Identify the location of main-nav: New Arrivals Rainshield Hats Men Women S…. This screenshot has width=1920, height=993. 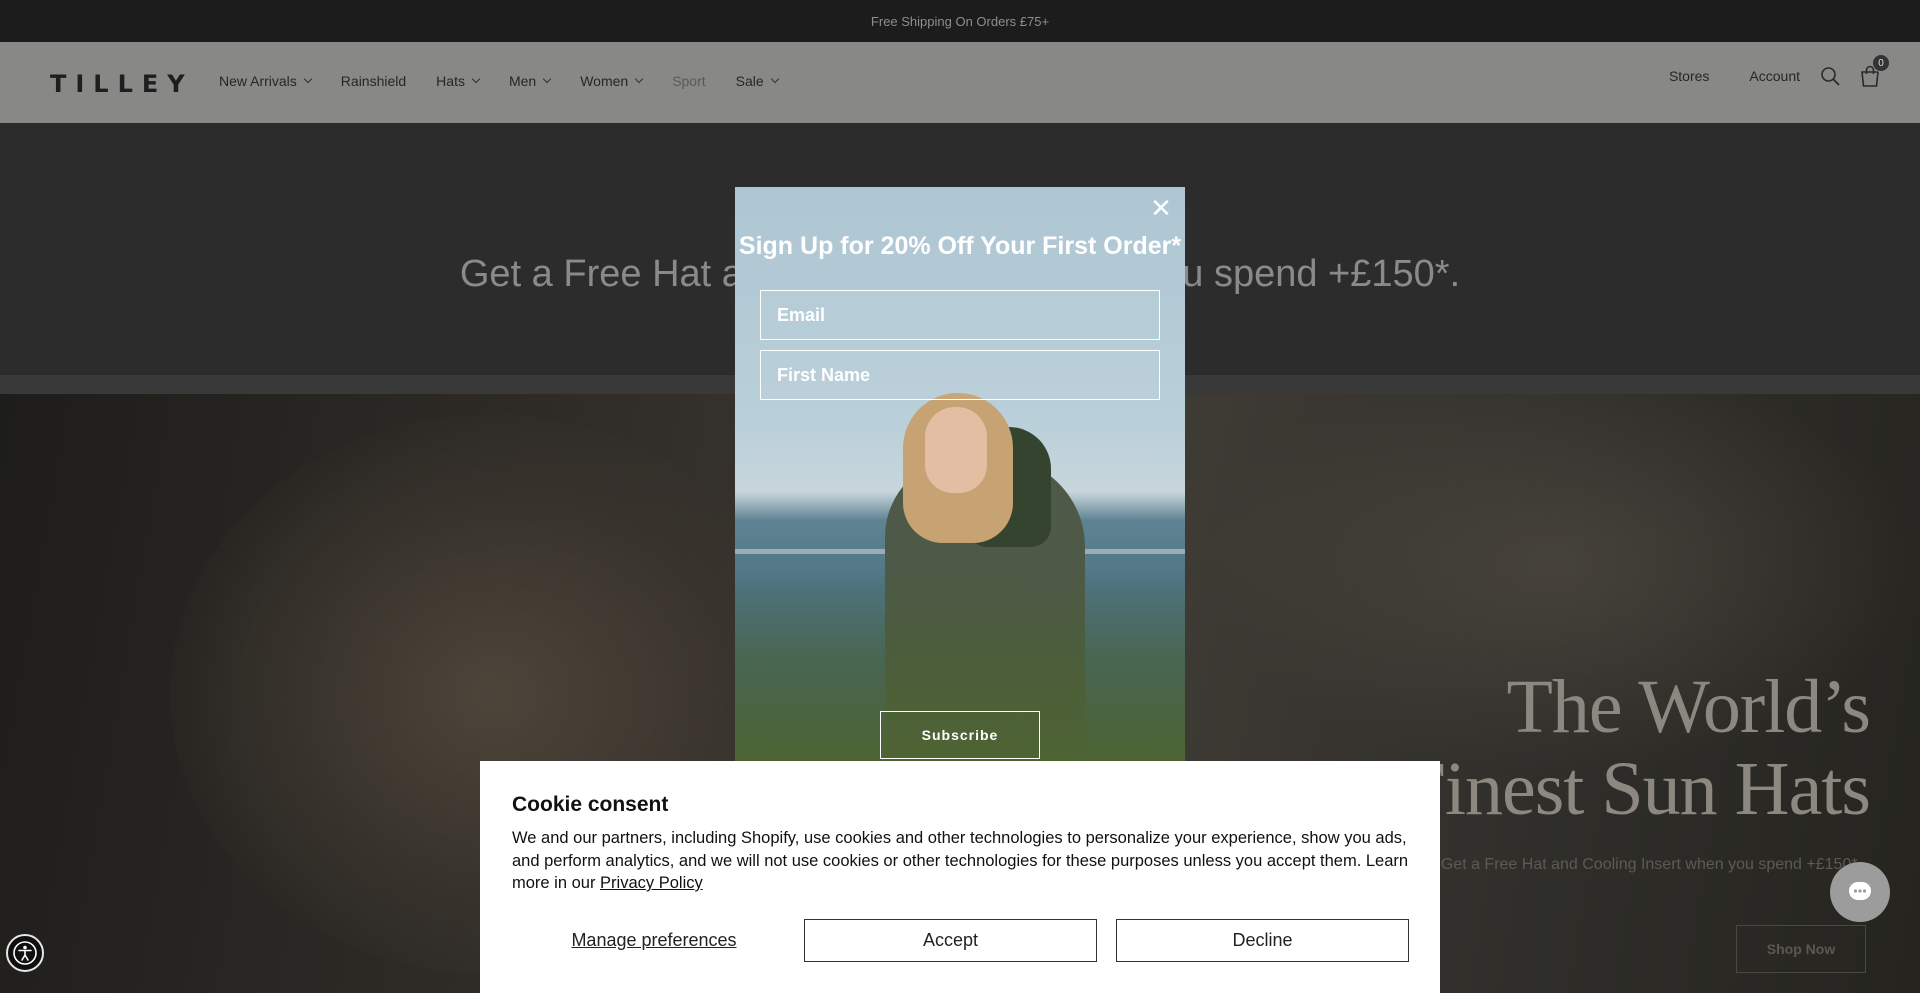
(513, 81).